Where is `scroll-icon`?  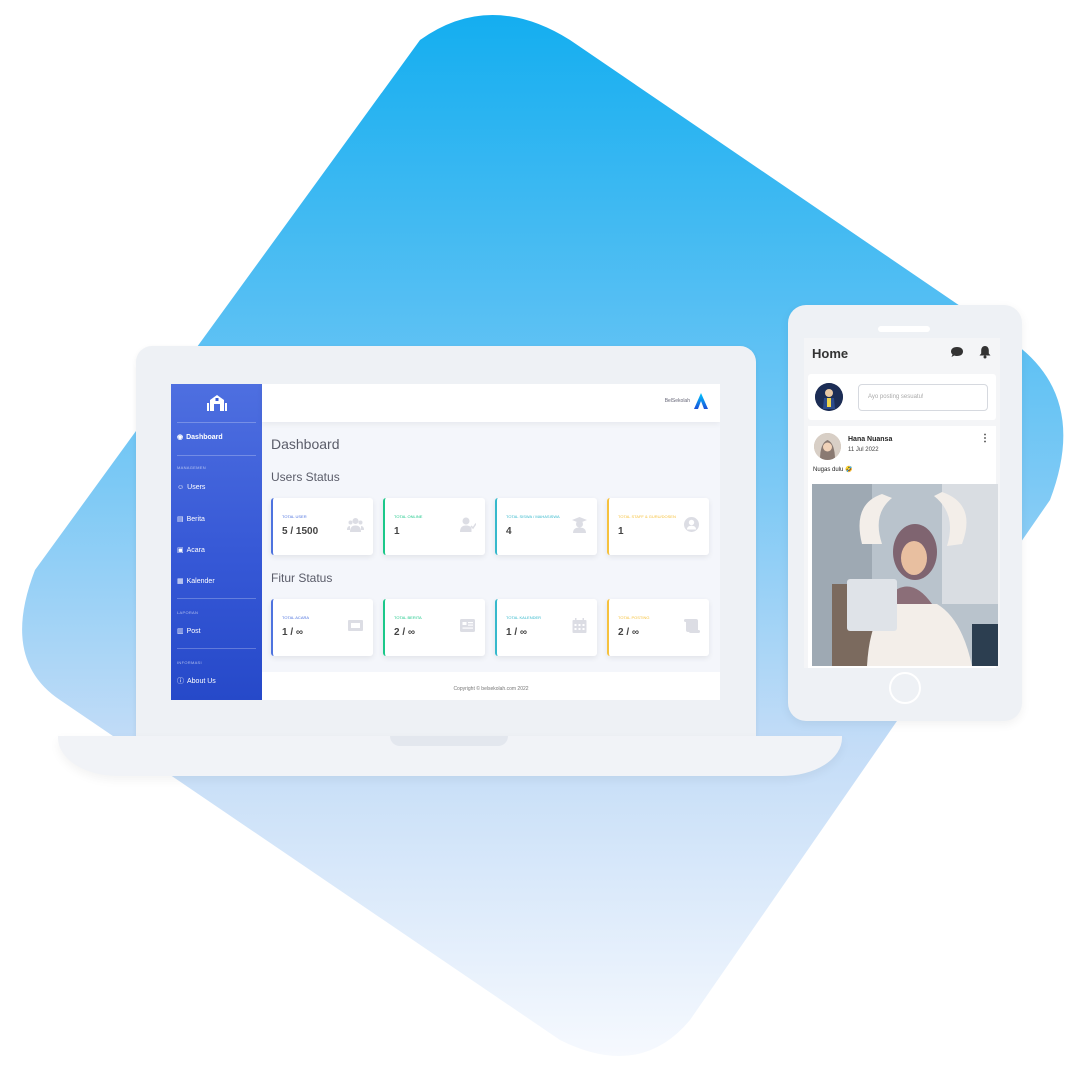
scroll-icon is located at coordinates (692, 626).